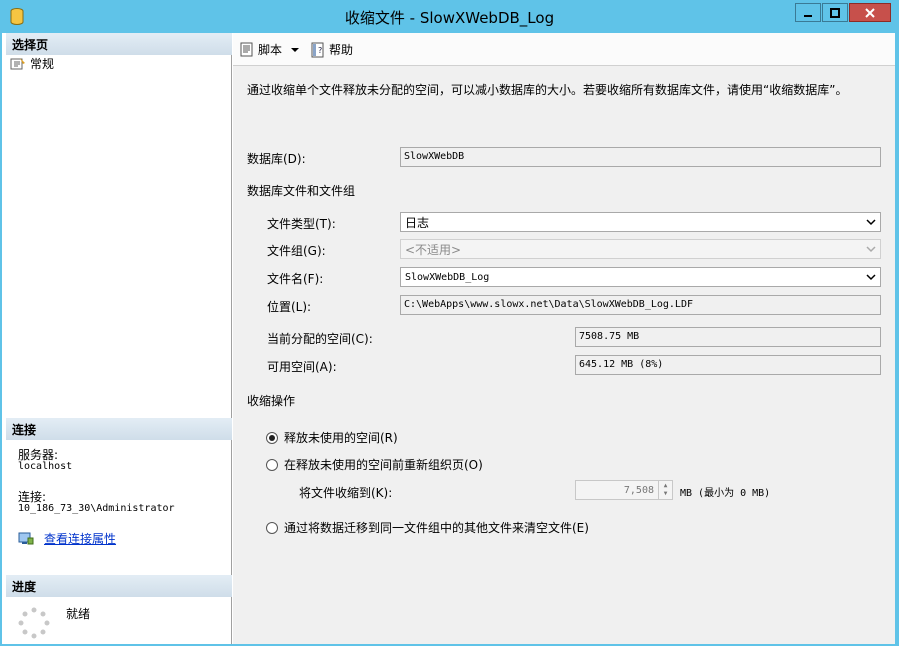 The width and height of the screenshot is (899, 646). I want to click on shrink-to-unit: MB (最小为 0 MB), so click(725, 493).